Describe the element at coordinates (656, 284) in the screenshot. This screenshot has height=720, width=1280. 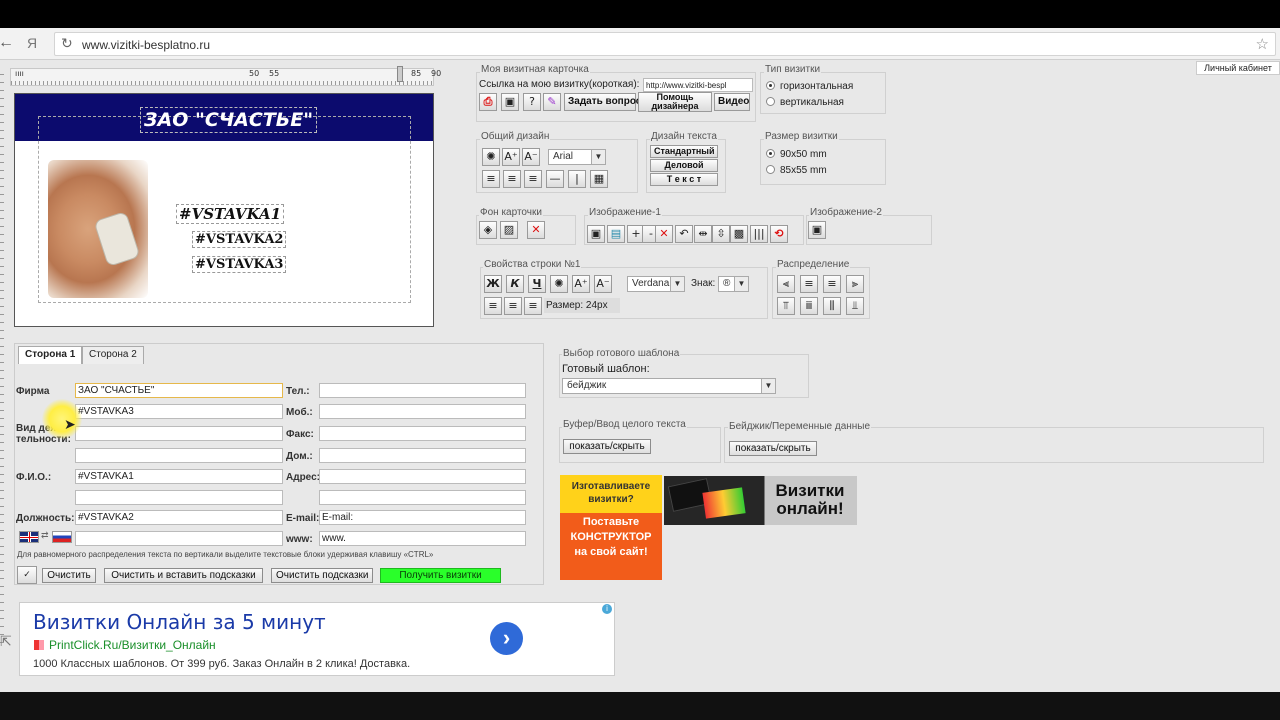
I see `line-font-select: Verdana ▼` at that location.